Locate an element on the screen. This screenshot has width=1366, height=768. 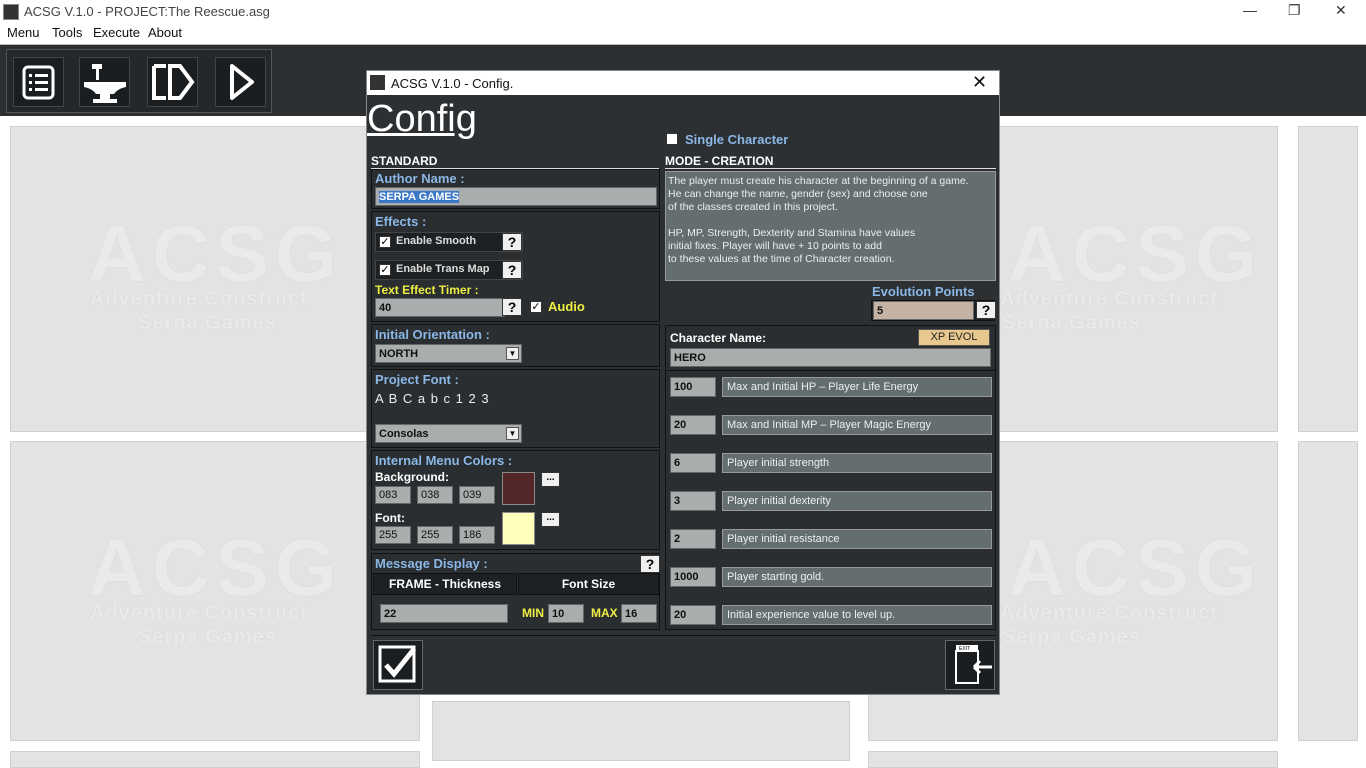
bg-green-input: 038 is located at coordinates (435, 495).